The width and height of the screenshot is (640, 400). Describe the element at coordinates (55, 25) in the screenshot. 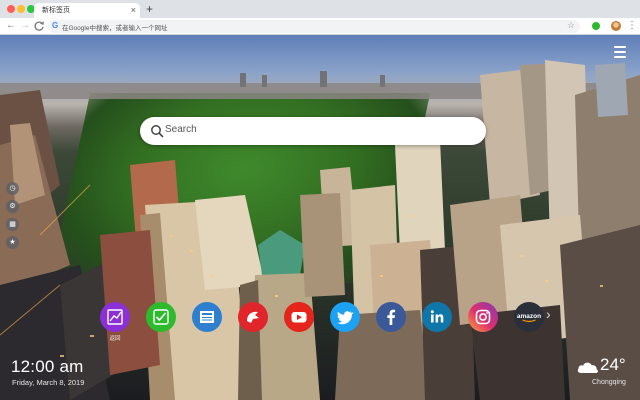

I see `google-icon: G` at that location.